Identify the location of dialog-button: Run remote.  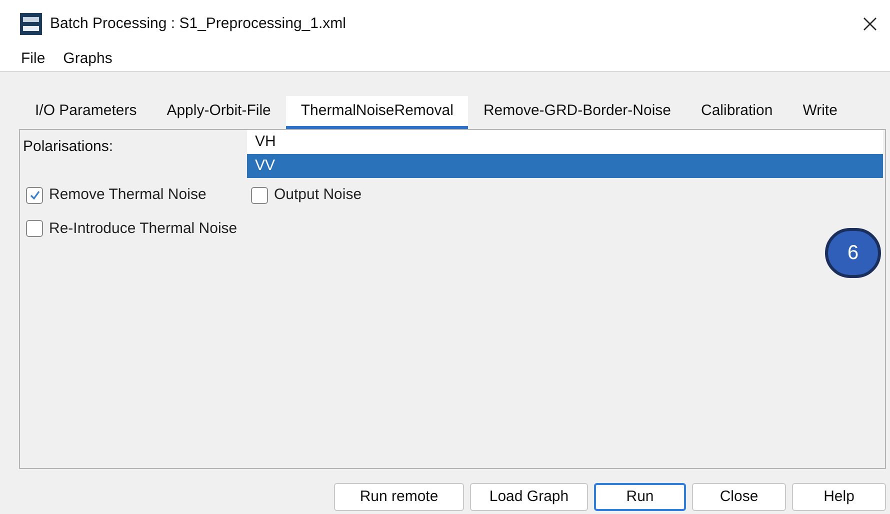
(399, 497).